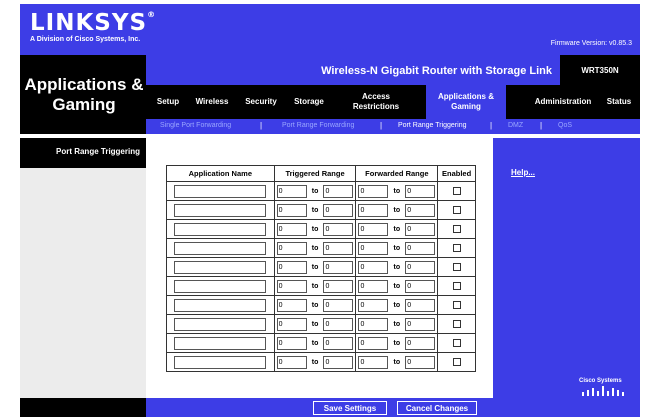  What do you see at coordinates (565, 125) in the screenshot?
I see `subnav-qos: QoS` at bounding box center [565, 125].